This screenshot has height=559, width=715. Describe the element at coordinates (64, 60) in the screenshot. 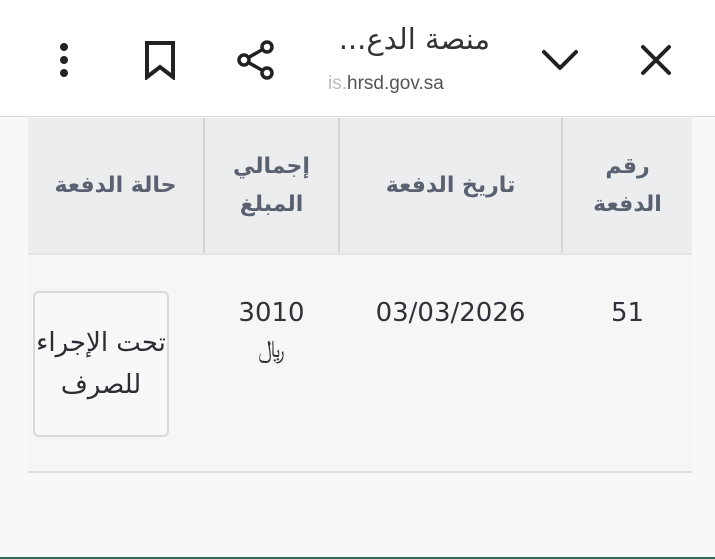

I see `more-vertical-icon` at that location.